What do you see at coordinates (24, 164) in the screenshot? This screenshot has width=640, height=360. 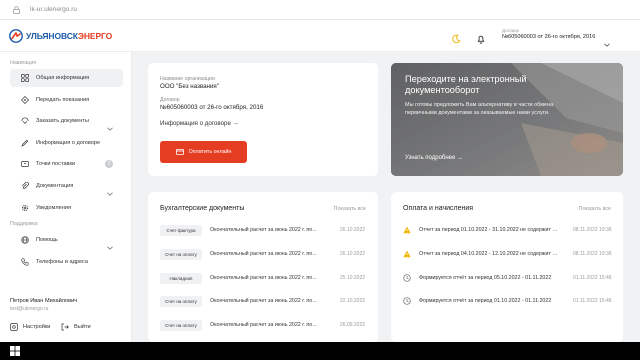 I see `plug-icon` at bounding box center [24, 164].